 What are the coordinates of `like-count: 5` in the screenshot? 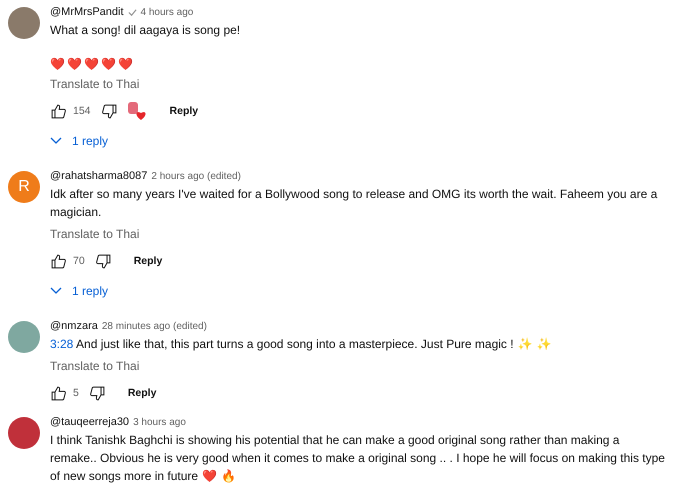 It's located at (76, 393).